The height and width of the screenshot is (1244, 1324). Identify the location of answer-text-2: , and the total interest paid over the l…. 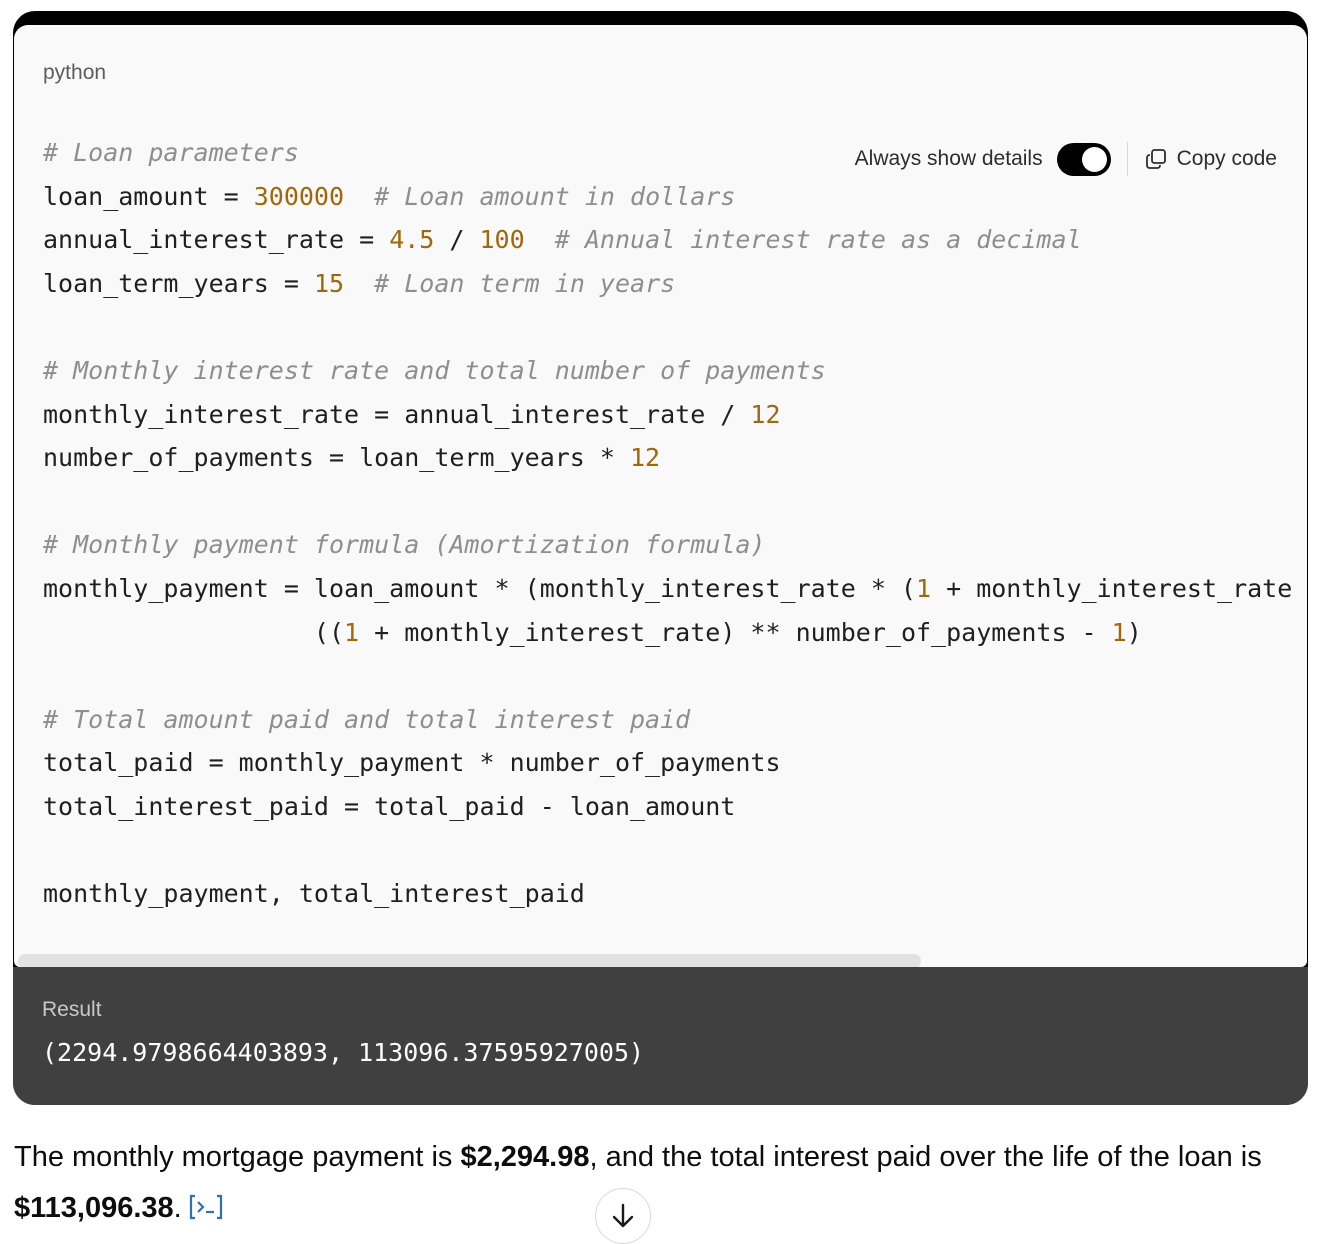
(926, 1157).